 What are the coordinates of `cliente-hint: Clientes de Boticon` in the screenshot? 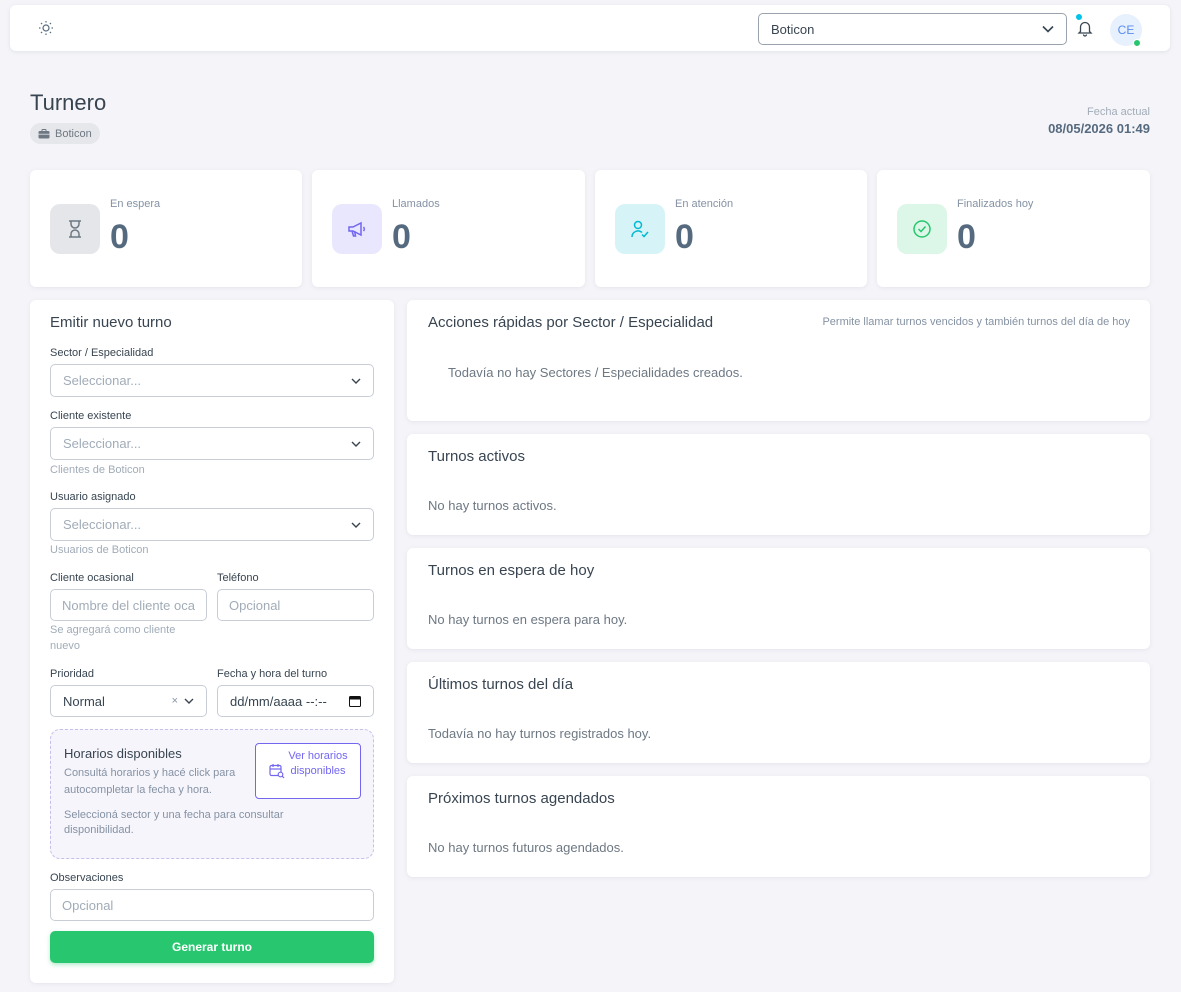 It's located at (97, 470).